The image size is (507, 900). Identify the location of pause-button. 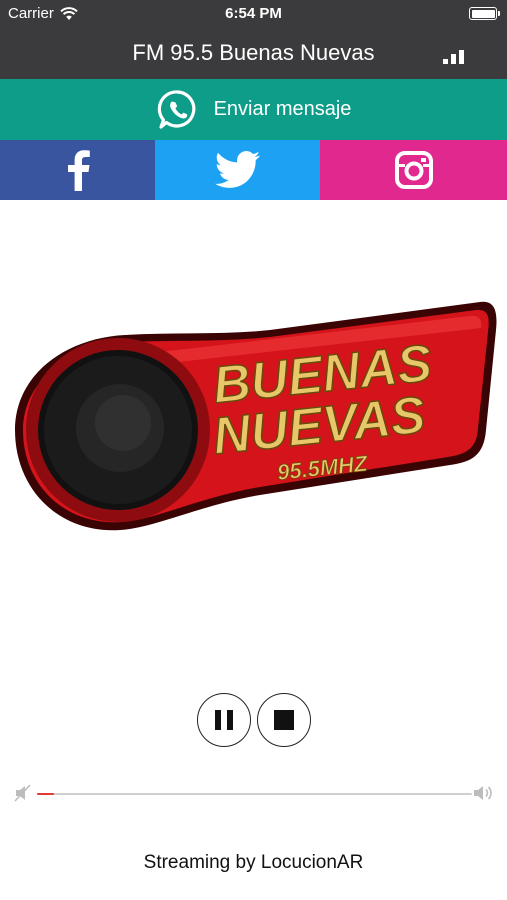
(224, 720).